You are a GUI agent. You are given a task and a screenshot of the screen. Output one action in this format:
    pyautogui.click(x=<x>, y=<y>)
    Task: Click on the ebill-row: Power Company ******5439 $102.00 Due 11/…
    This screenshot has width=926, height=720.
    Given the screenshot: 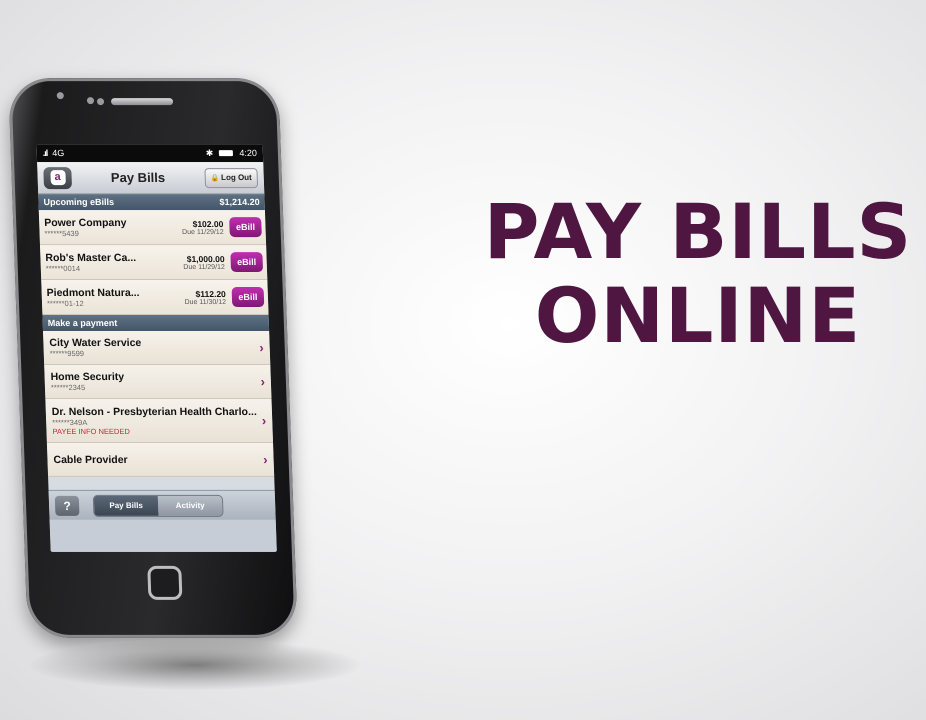 What is the action you would take?
    pyautogui.click(x=152, y=228)
    